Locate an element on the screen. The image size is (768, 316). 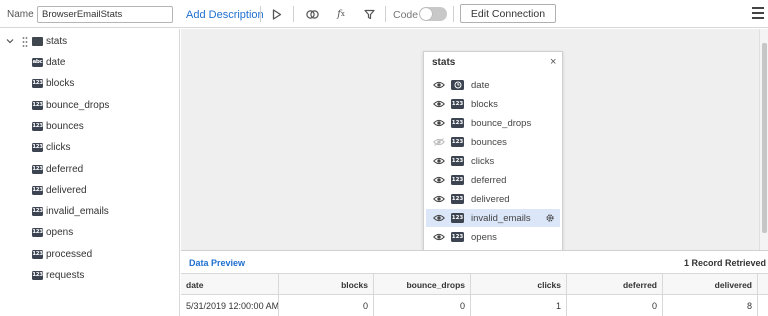
field-label: processed is located at coordinates (69, 254).